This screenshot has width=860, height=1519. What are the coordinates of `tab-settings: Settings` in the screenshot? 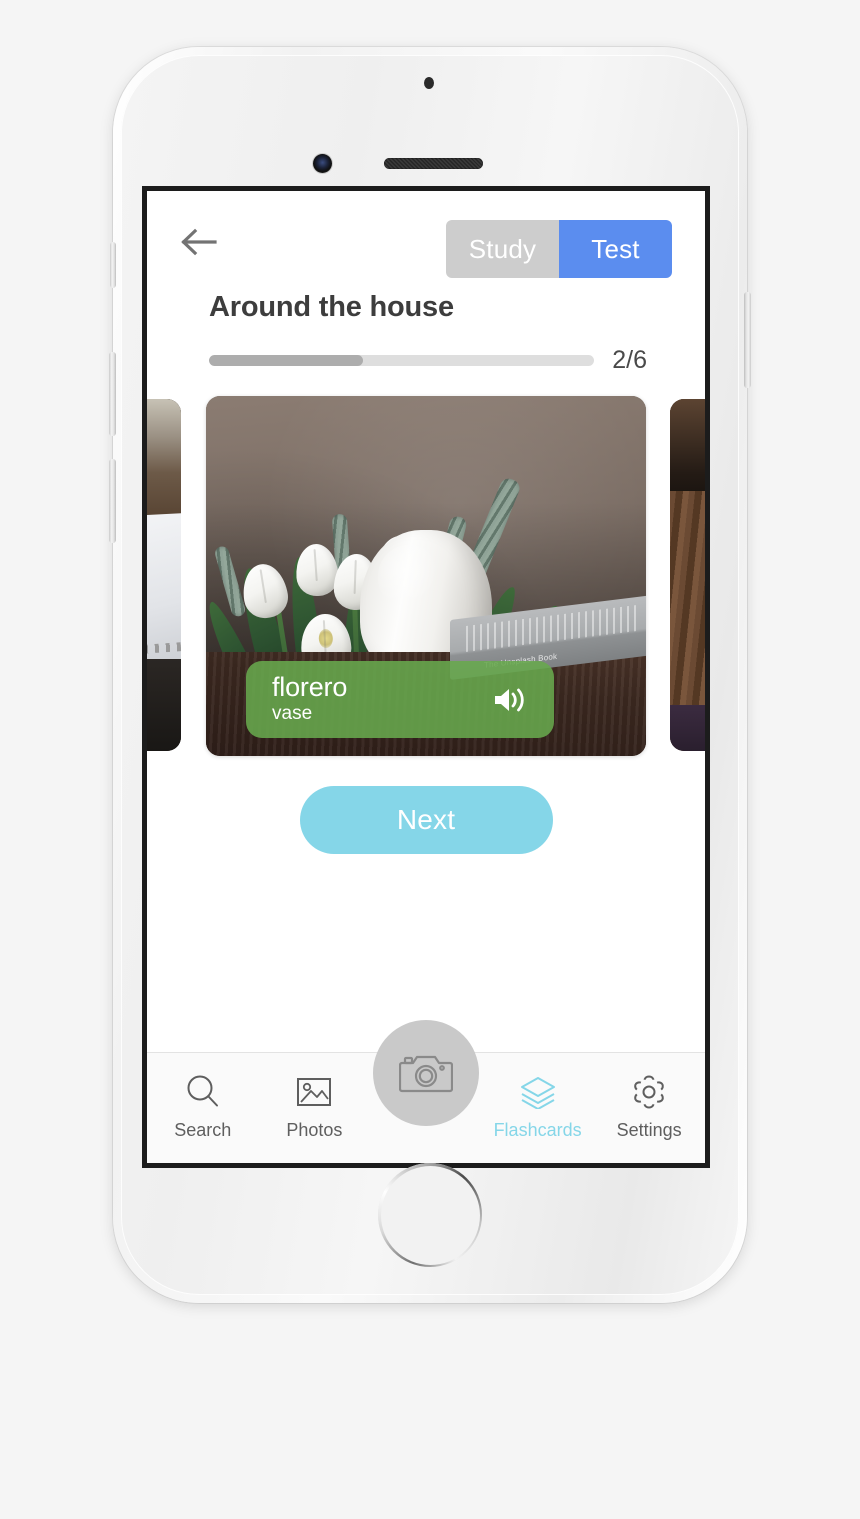 It's located at (649, 1106).